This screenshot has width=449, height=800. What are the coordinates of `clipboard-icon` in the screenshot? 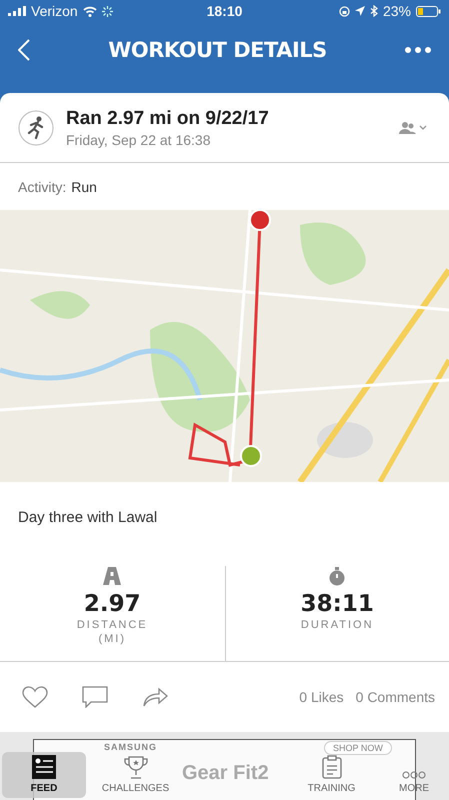 It's located at (332, 767).